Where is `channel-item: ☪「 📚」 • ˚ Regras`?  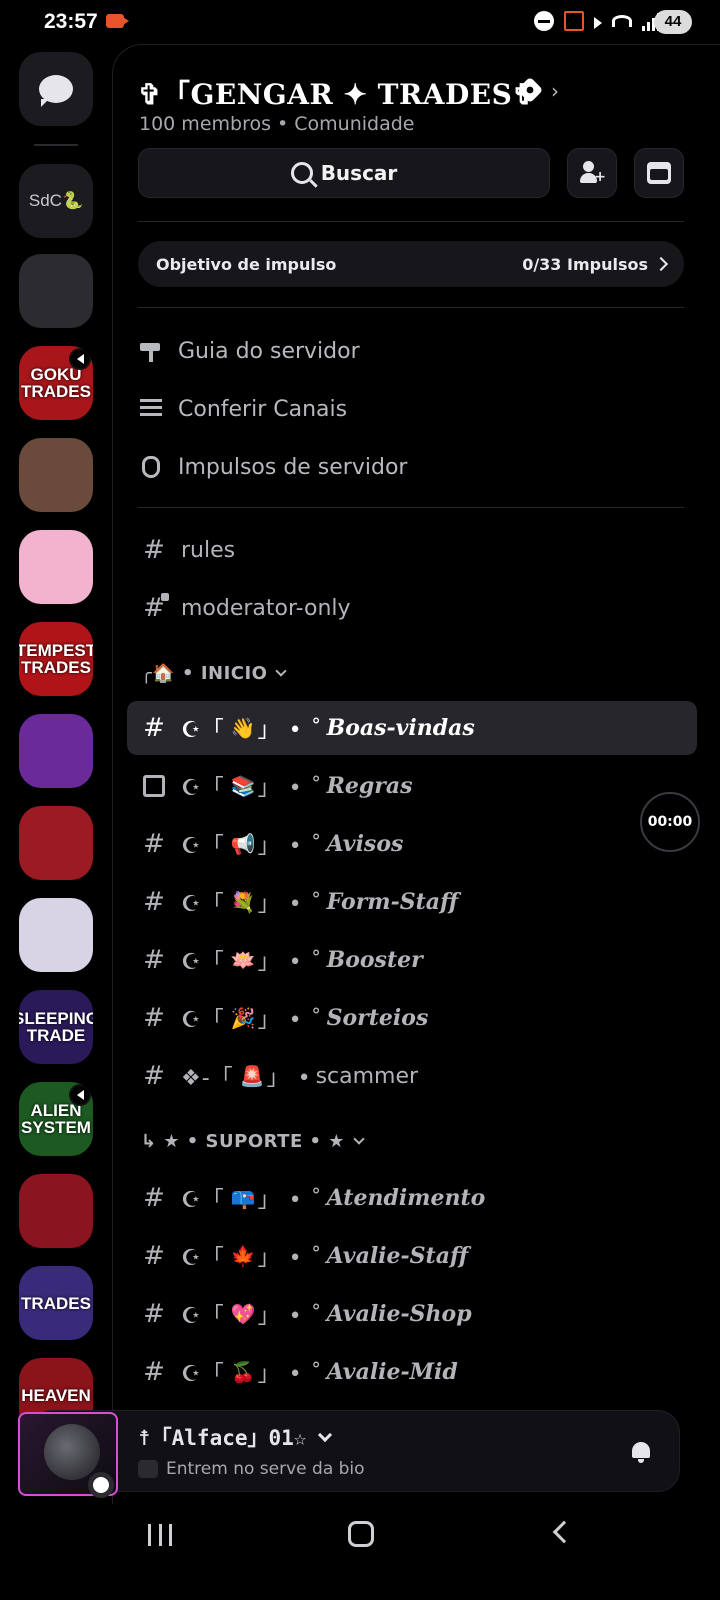
channel-item: ☪「 📚」 • ˚ Regras is located at coordinates (412, 786).